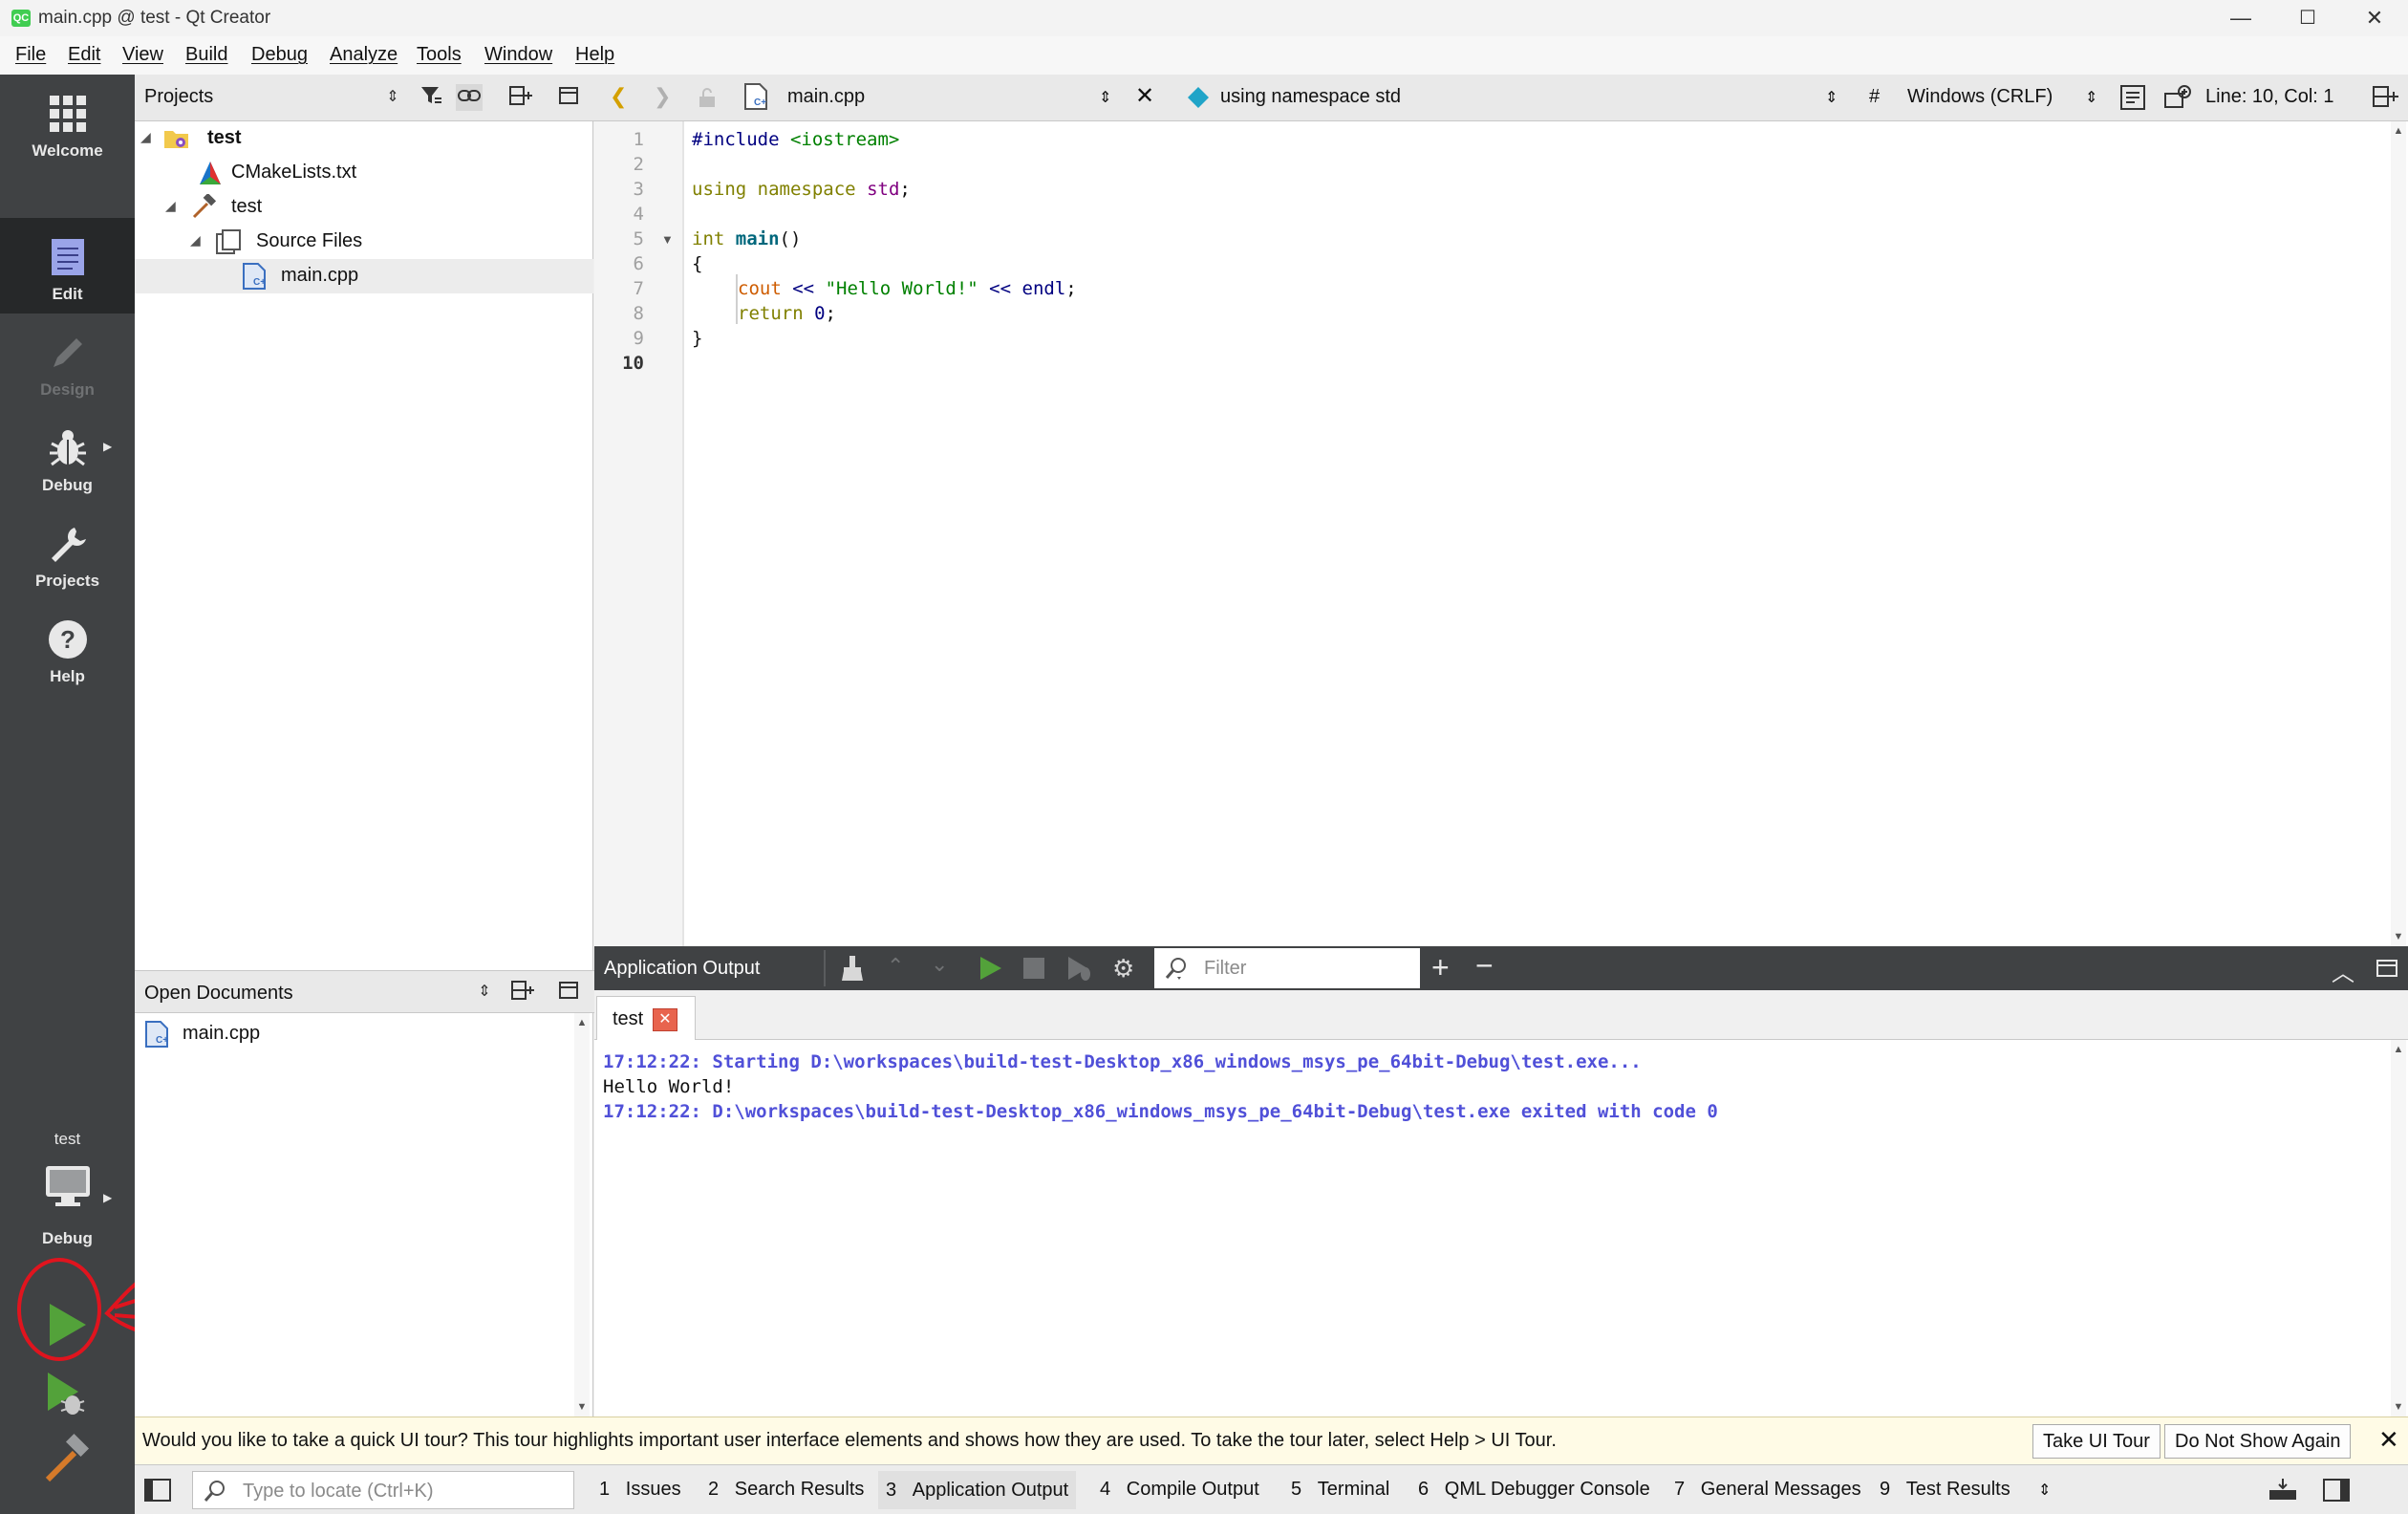  I want to click on file-selector-updown-icon: ⇕, so click(1105, 97).